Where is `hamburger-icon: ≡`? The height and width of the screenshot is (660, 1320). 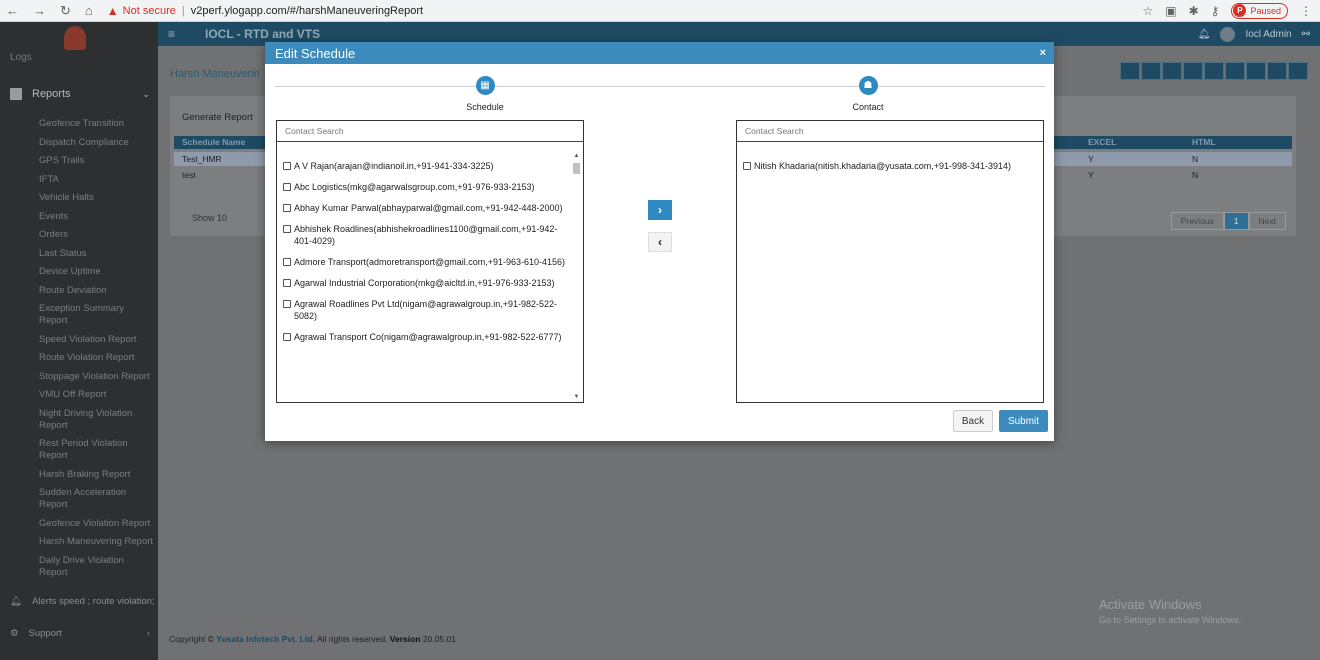 hamburger-icon: ≡ is located at coordinates (171, 34).